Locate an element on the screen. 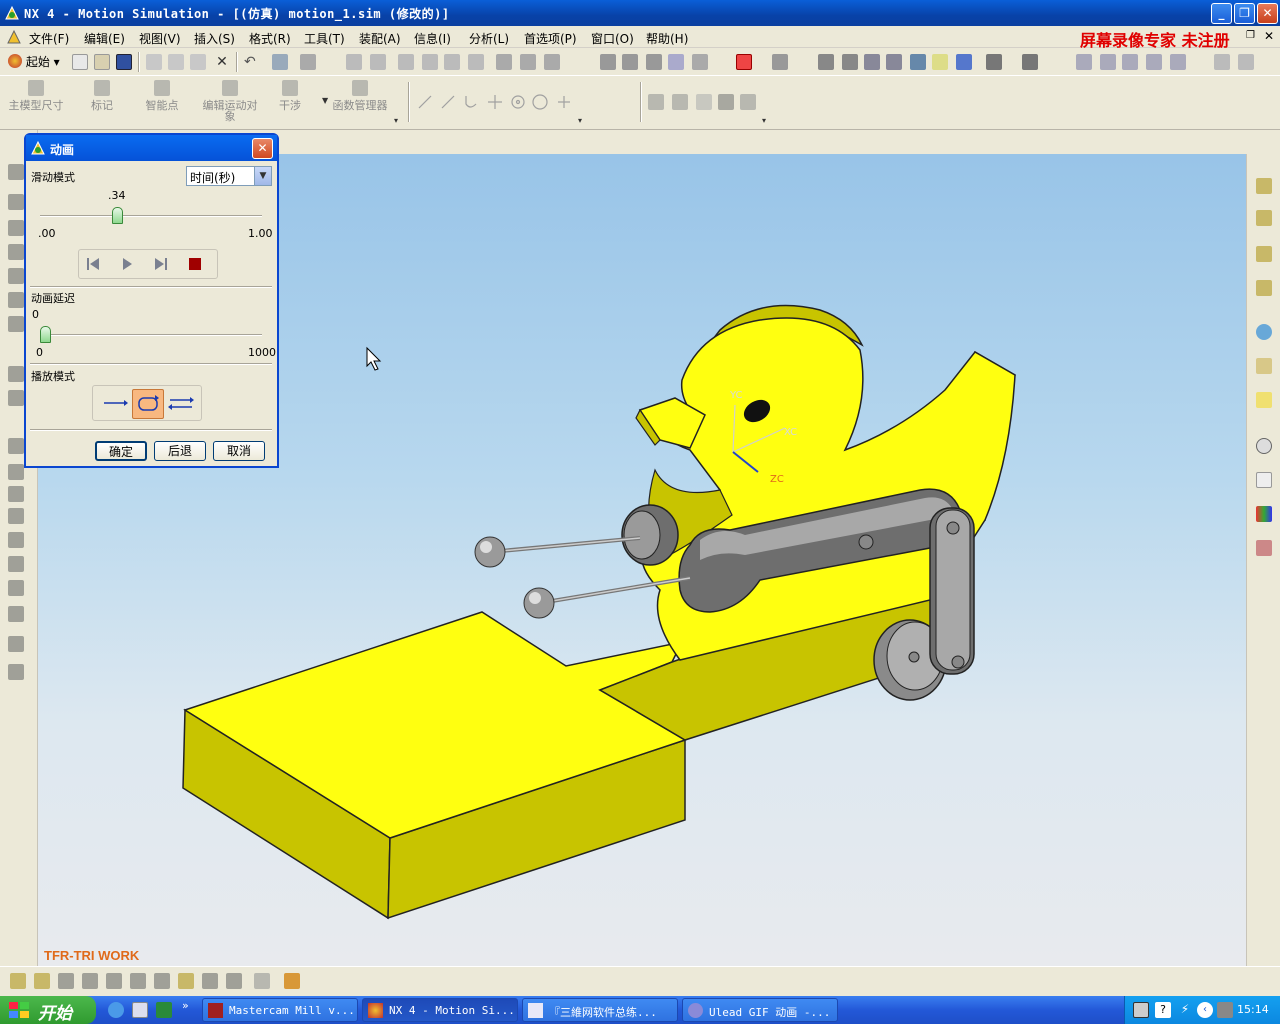 The image size is (1280, 1024). surface-tool-4-icon is located at coordinates (726, 102).